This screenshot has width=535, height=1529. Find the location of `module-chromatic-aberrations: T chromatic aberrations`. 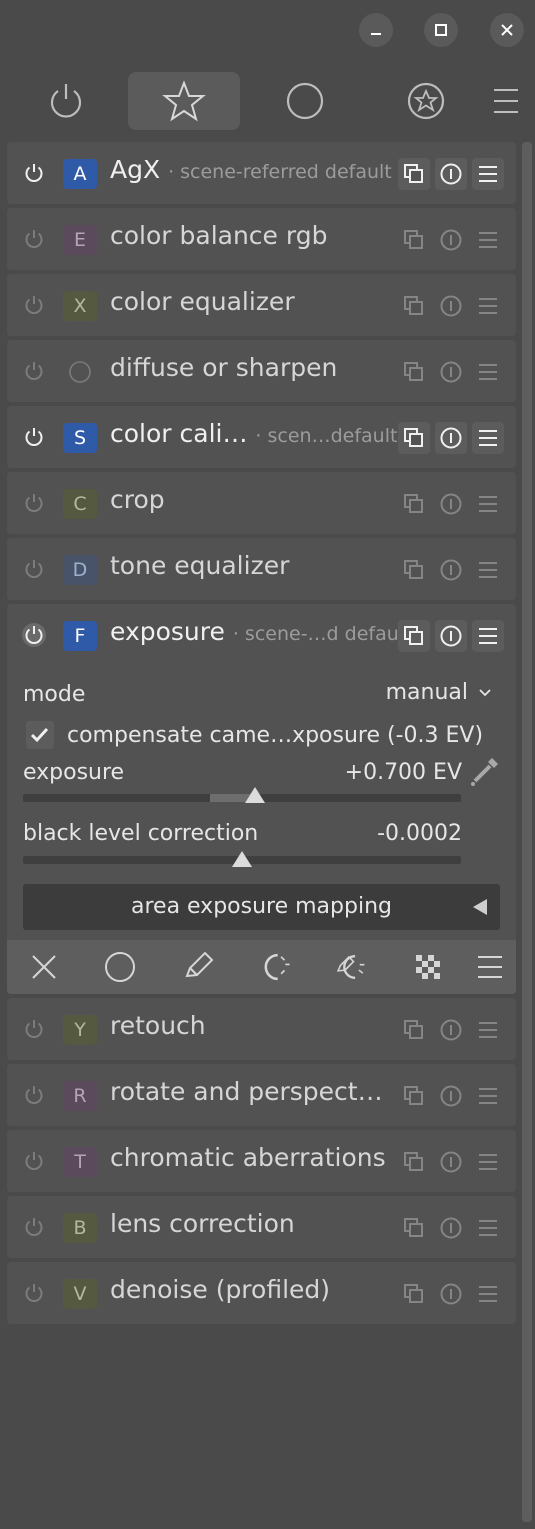

module-chromatic-aberrations: T chromatic aberrations is located at coordinates (261, 1161).